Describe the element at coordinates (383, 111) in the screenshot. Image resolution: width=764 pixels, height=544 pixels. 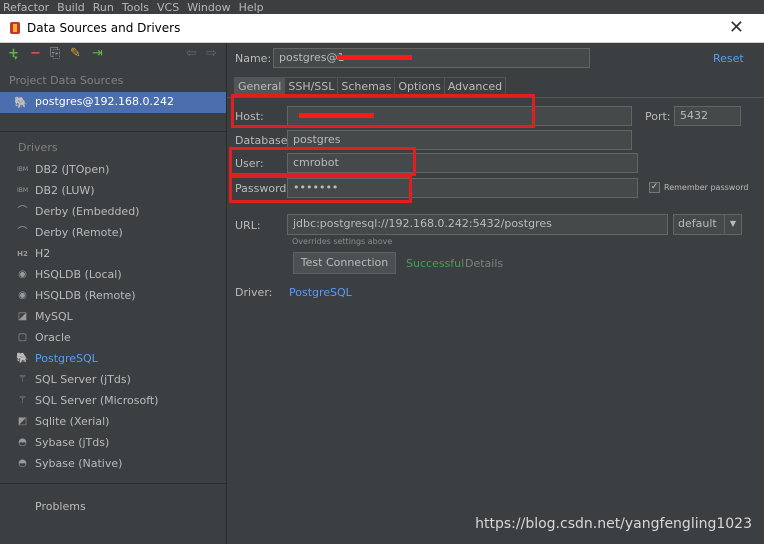
I see `highlight-box-host` at that location.